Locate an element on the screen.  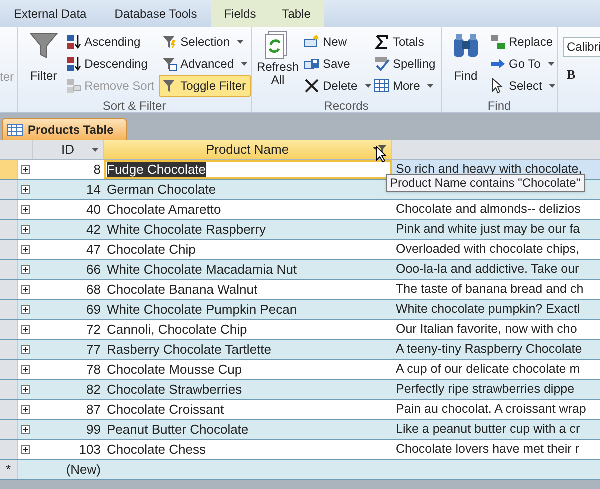
product-name-cell-text: Chocolate Banana Walnut is located at coordinates (182, 289).